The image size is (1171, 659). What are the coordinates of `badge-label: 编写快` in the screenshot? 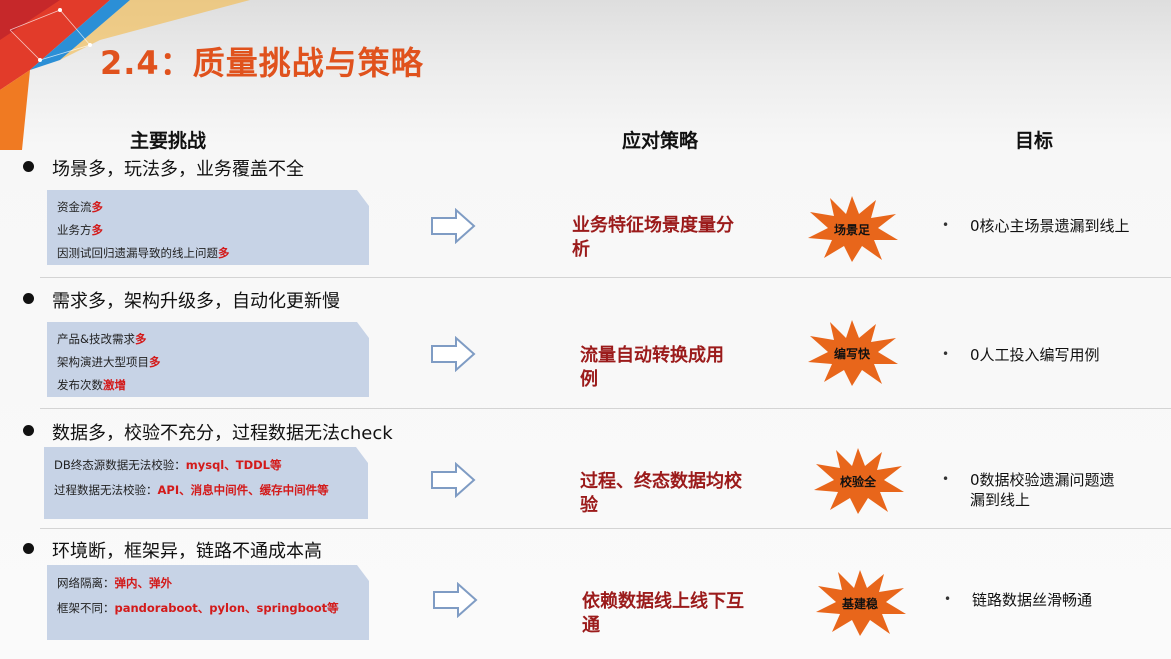 It's located at (851, 353).